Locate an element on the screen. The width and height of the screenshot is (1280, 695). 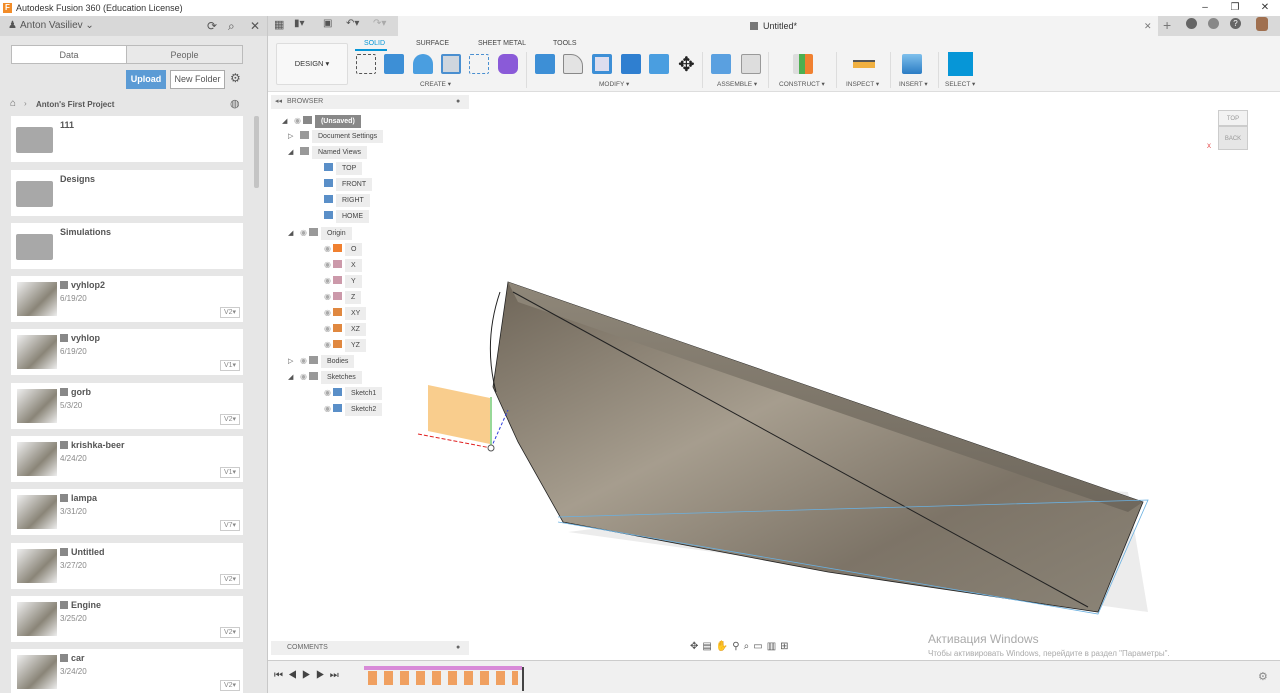
design-file-item: vyhlop2 6/19/20 V2▾ is located at coordinates (127, 299).